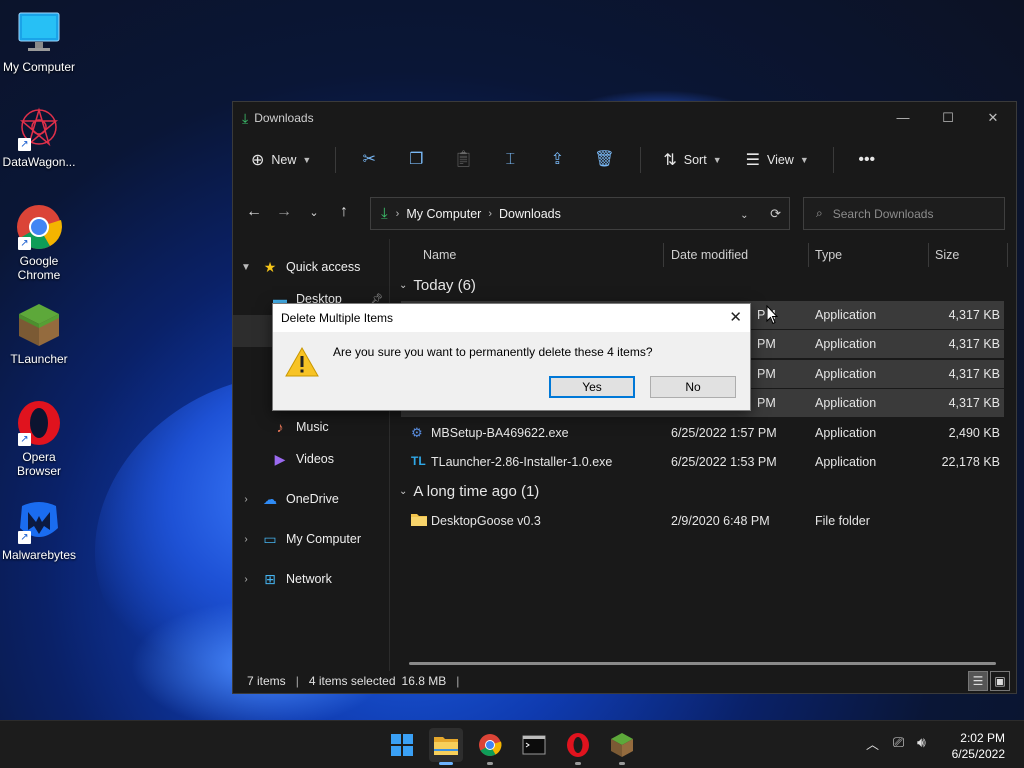 This screenshot has width=1024, height=768. Describe the element at coordinates (530, 214) in the screenshot. I see `breadcrumb-downloads: Downloads` at that location.